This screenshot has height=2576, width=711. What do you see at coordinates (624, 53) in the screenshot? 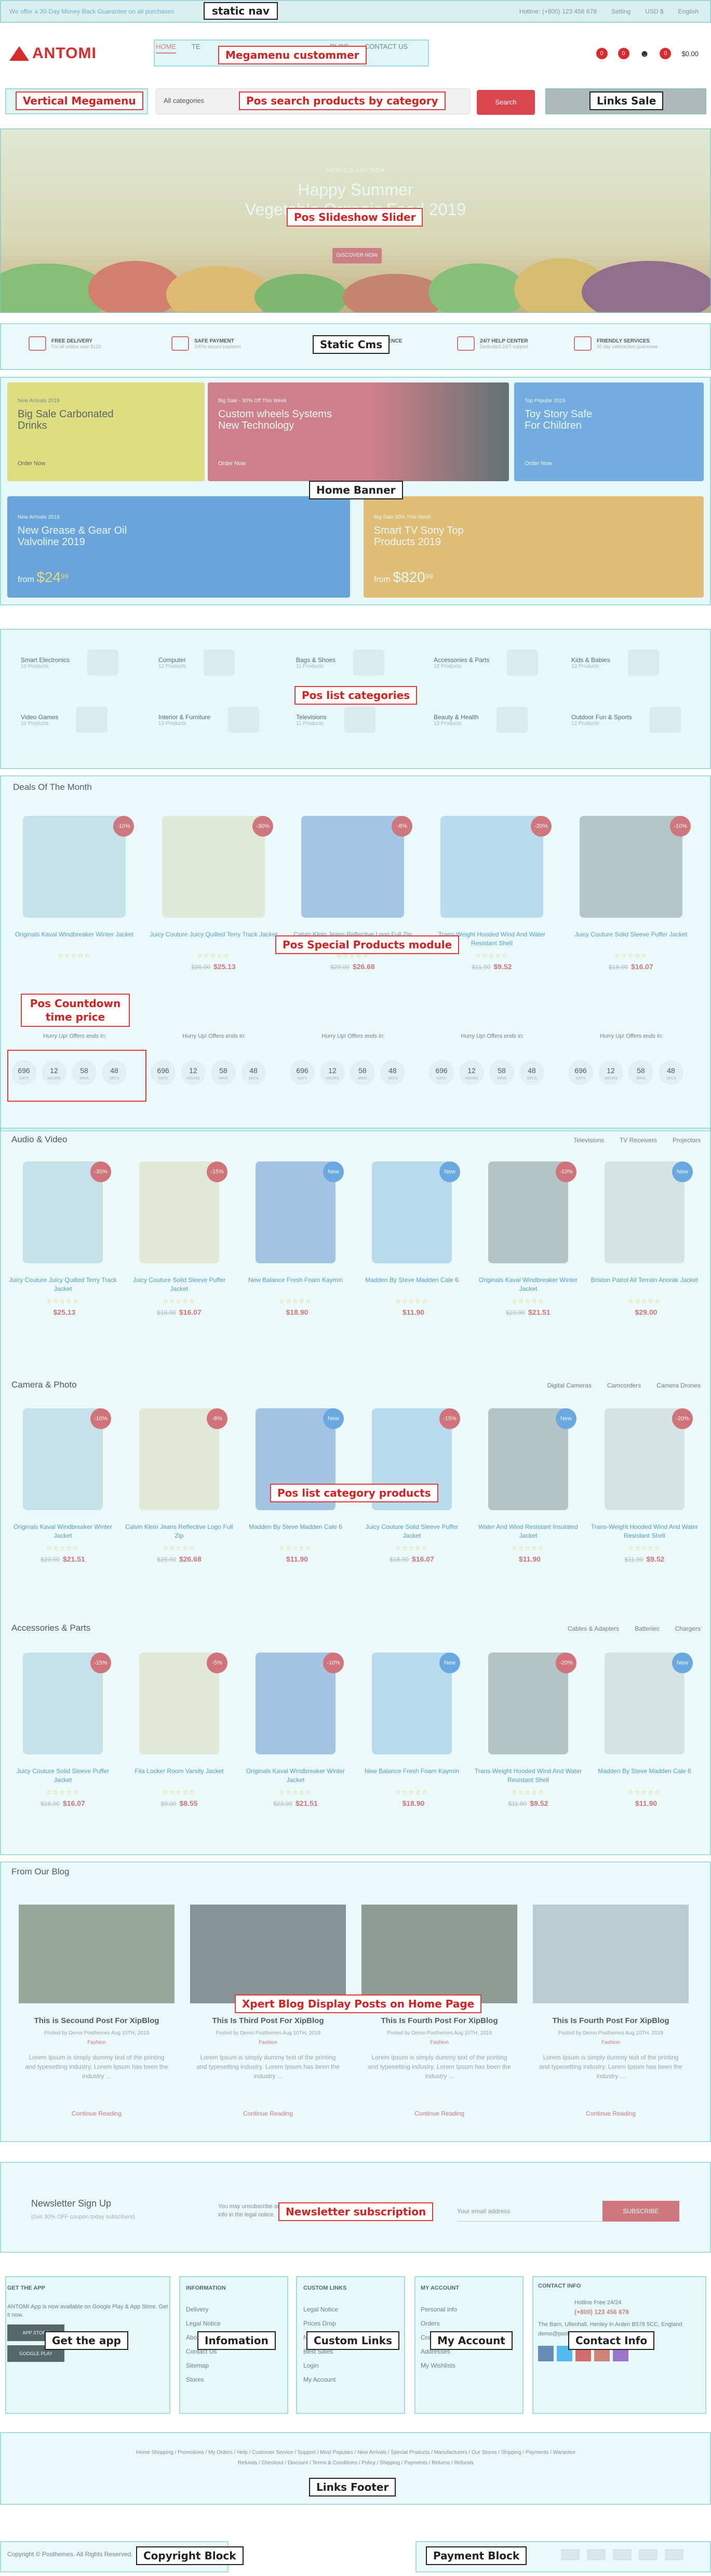
I see `wishlist-icon: 0` at bounding box center [624, 53].